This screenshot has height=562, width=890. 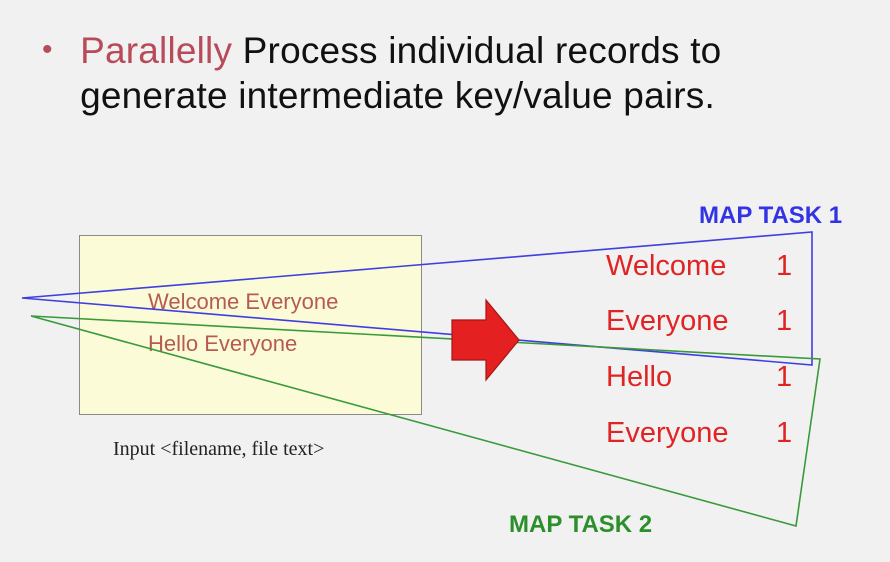 What do you see at coordinates (485, 340) in the screenshot?
I see `process-arrow-icon` at bounding box center [485, 340].